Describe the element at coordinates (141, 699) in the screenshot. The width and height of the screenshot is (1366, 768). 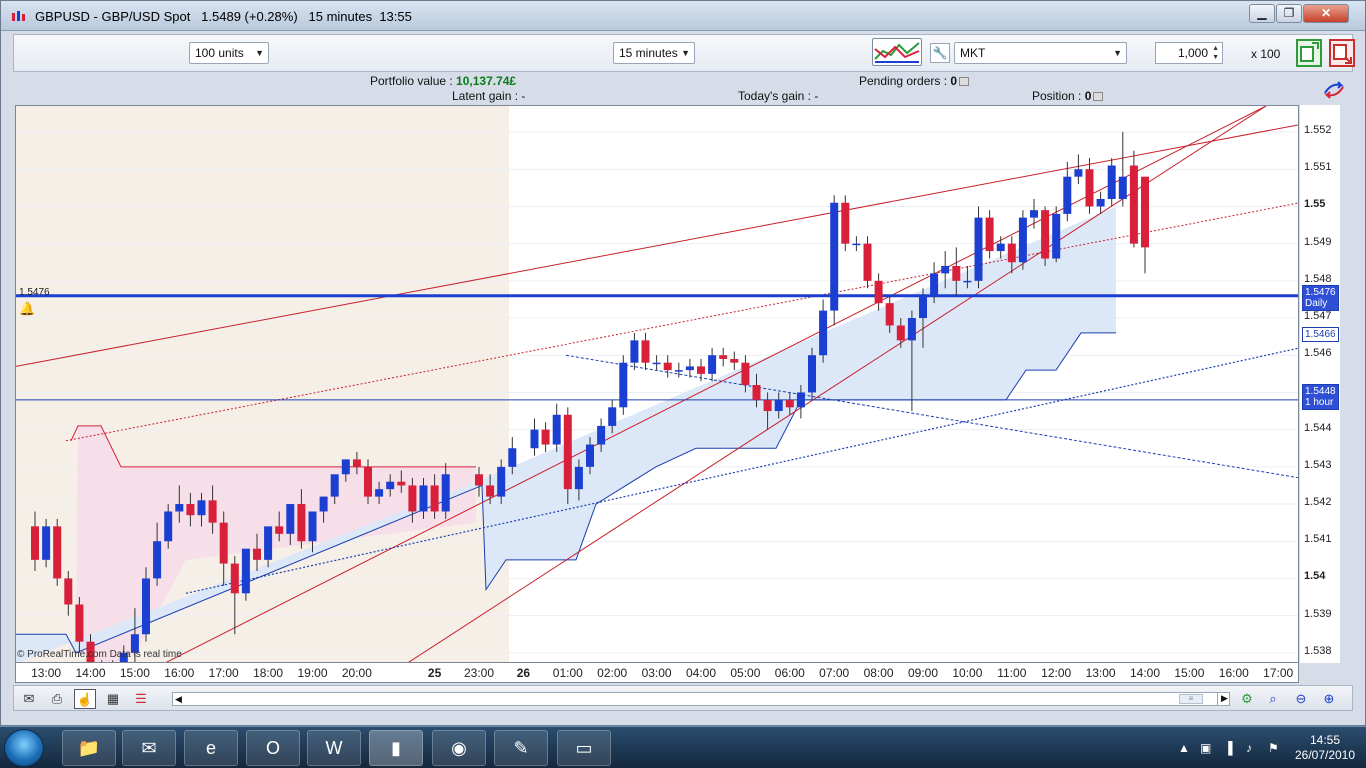
I see `list-icon: ☰` at that location.